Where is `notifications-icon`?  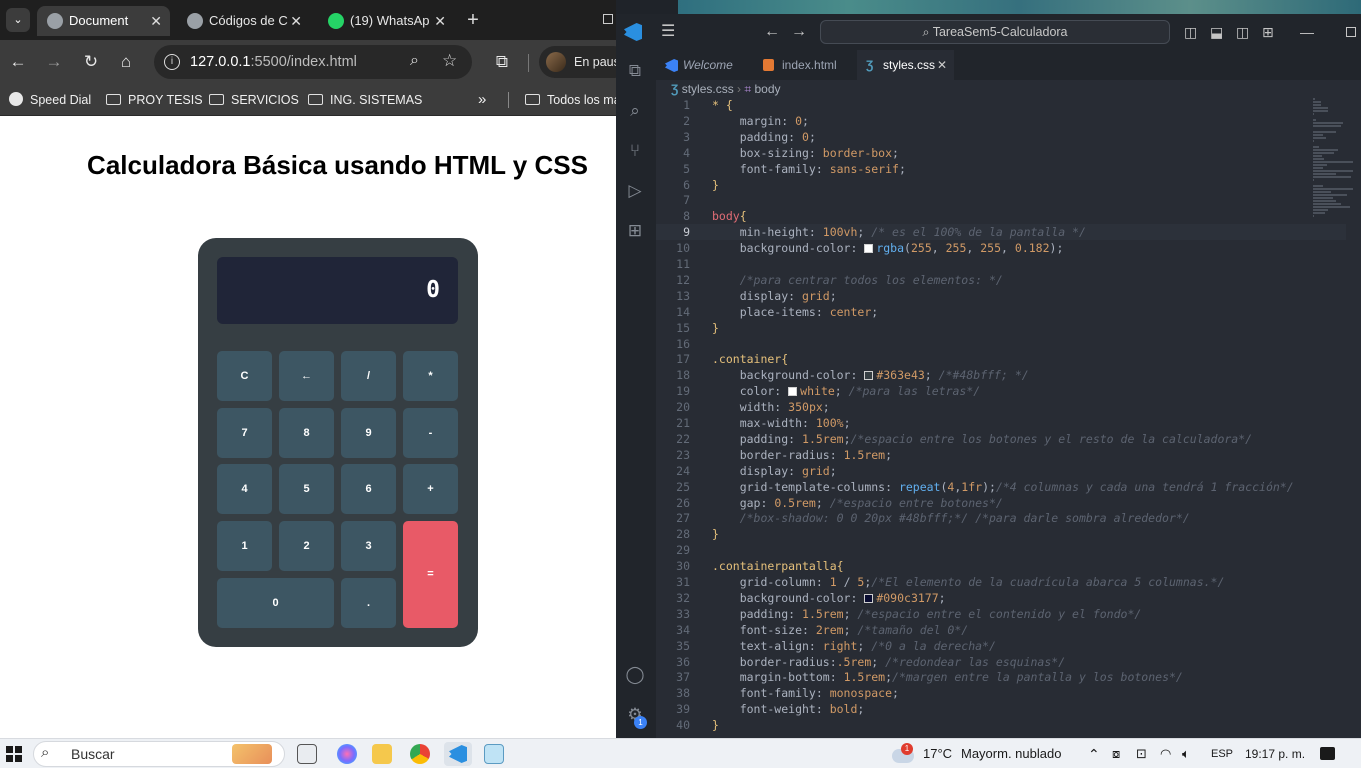 notifications-icon is located at coordinates (1327, 753).